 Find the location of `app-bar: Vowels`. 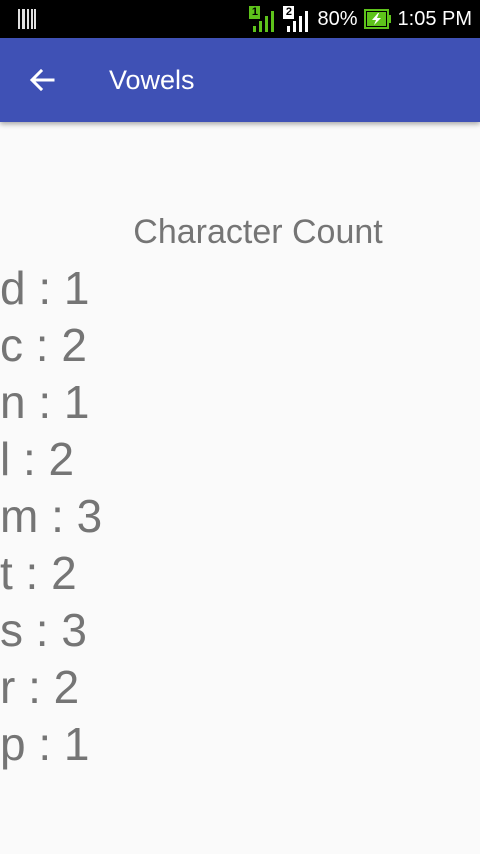

app-bar: Vowels is located at coordinates (240, 80).